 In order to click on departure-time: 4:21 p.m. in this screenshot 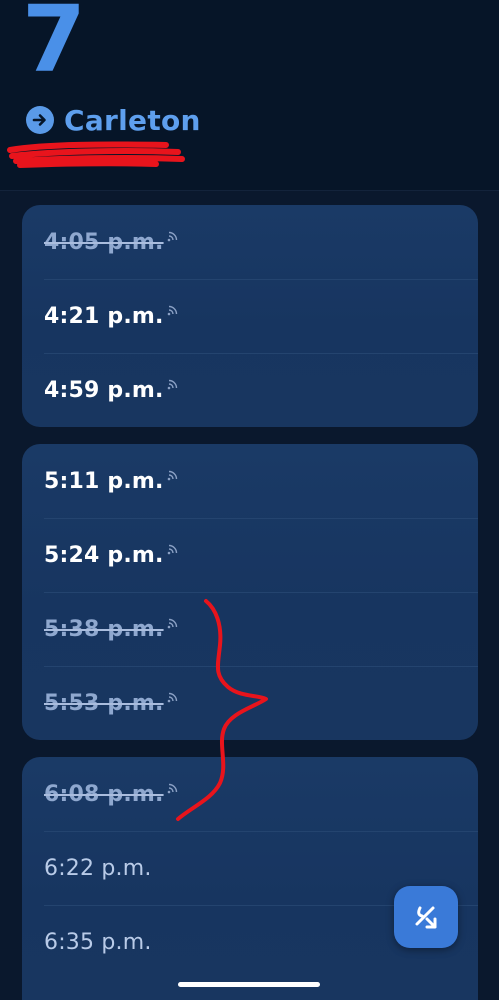, I will do `click(104, 316)`.